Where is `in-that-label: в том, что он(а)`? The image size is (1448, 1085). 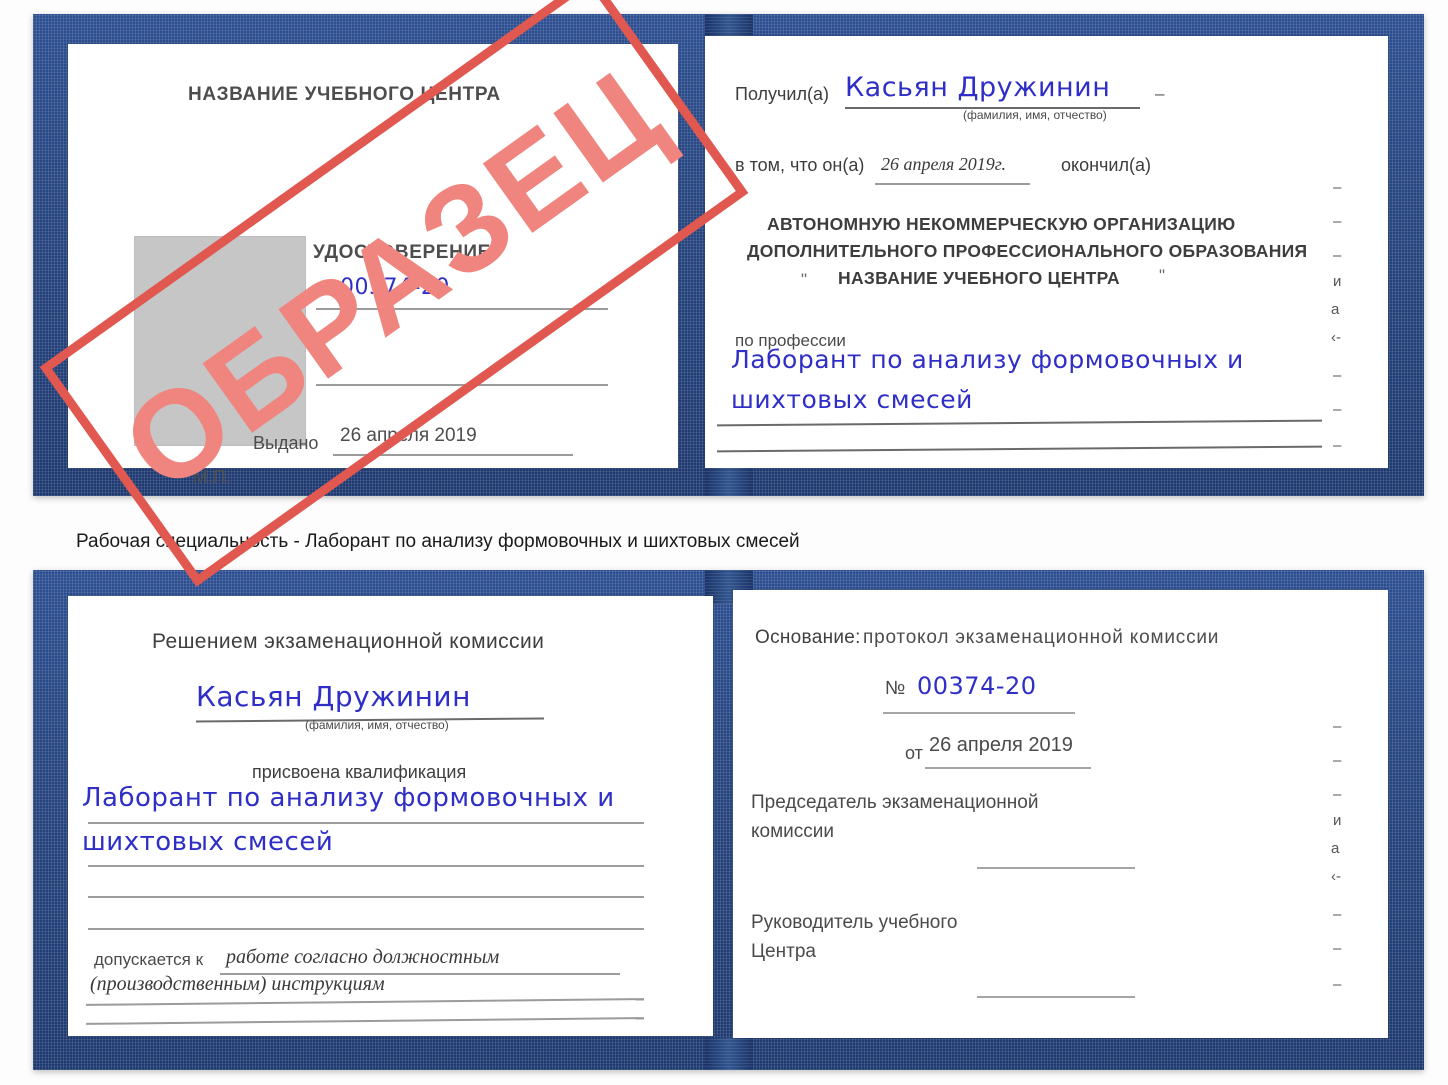
in-that-label: в том, что он(а) is located at coordinates (800, 165).